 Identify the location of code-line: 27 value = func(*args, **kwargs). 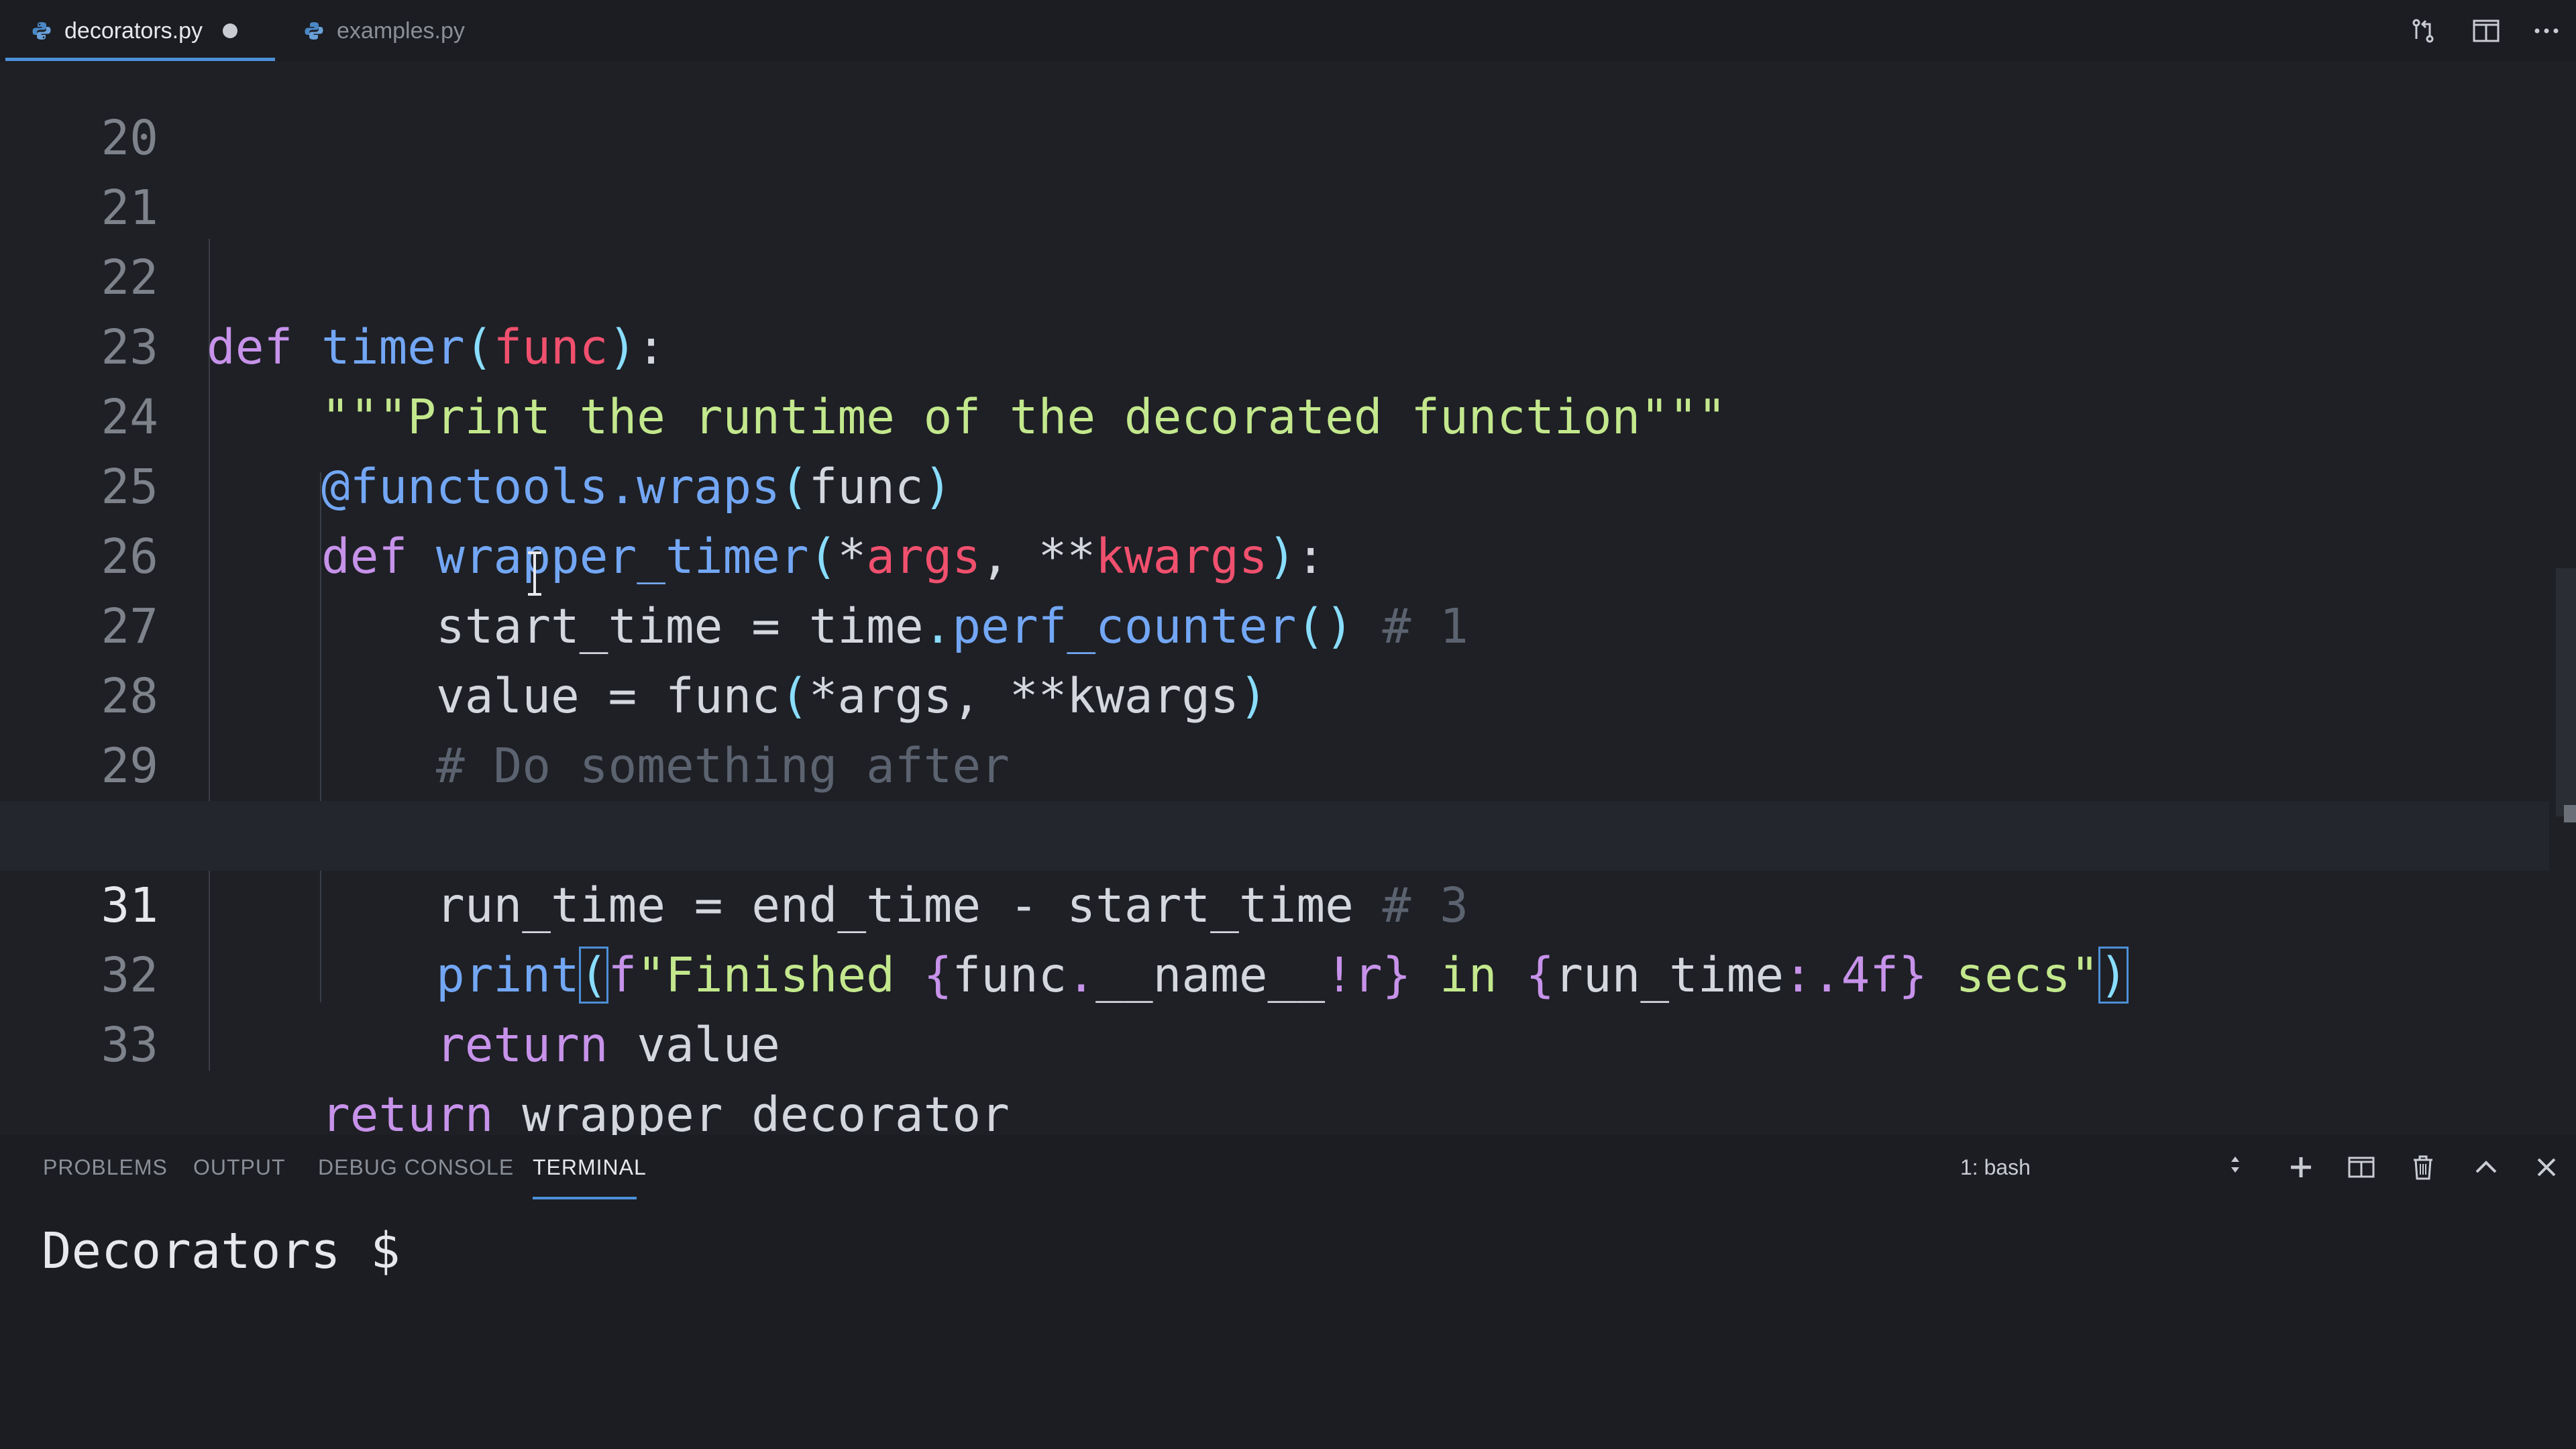
(1274, 623).